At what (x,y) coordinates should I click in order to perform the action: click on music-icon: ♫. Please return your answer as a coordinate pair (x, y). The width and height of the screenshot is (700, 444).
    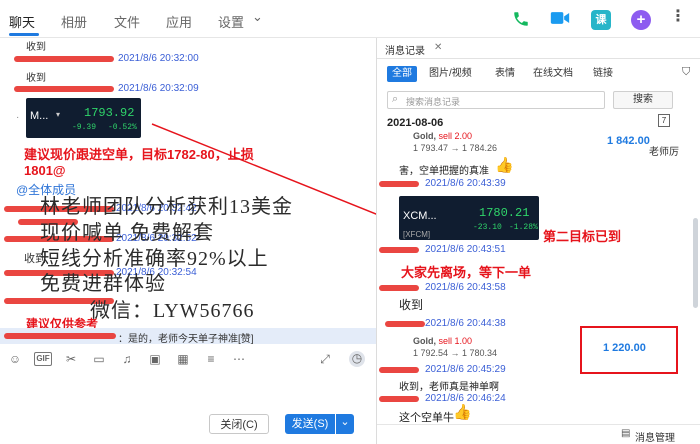
    Looking at the image, I should click on (127, 359).